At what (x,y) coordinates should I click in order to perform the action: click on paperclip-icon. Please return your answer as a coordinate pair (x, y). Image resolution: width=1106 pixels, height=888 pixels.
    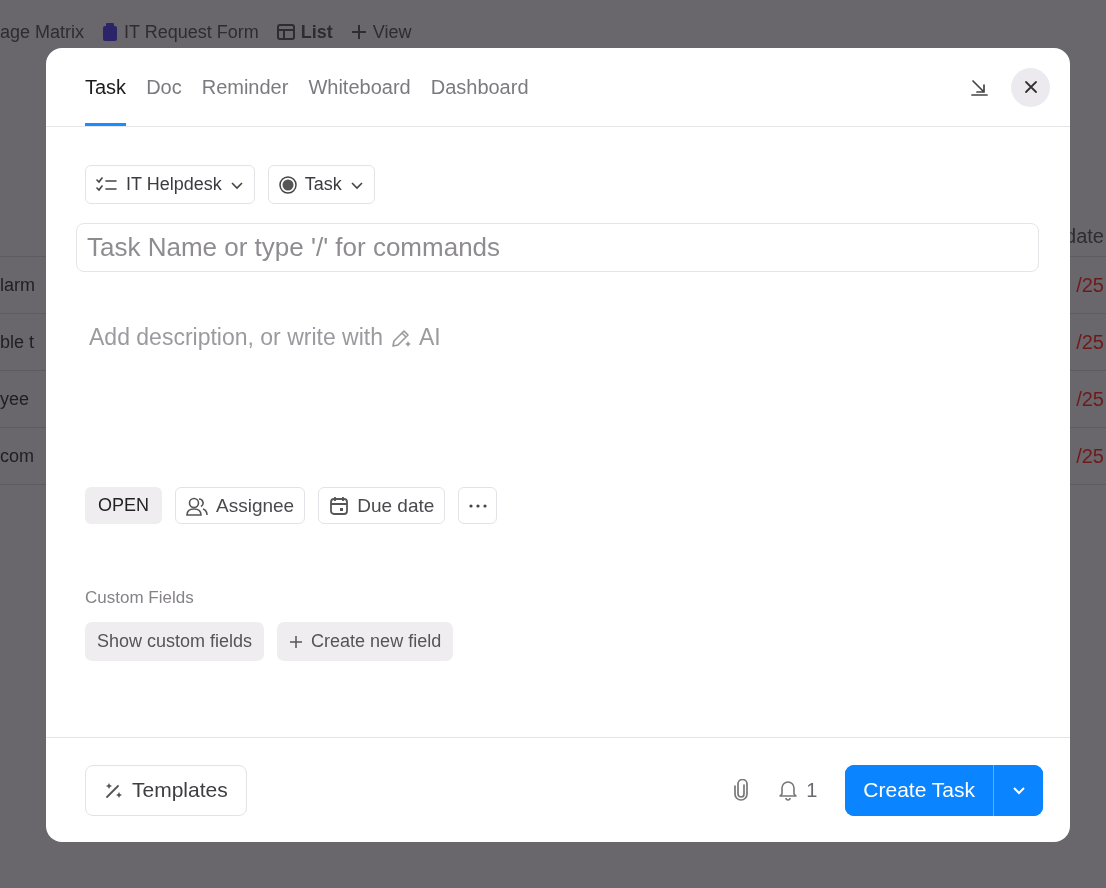
    Looking at the image, I should click on (741, 790).